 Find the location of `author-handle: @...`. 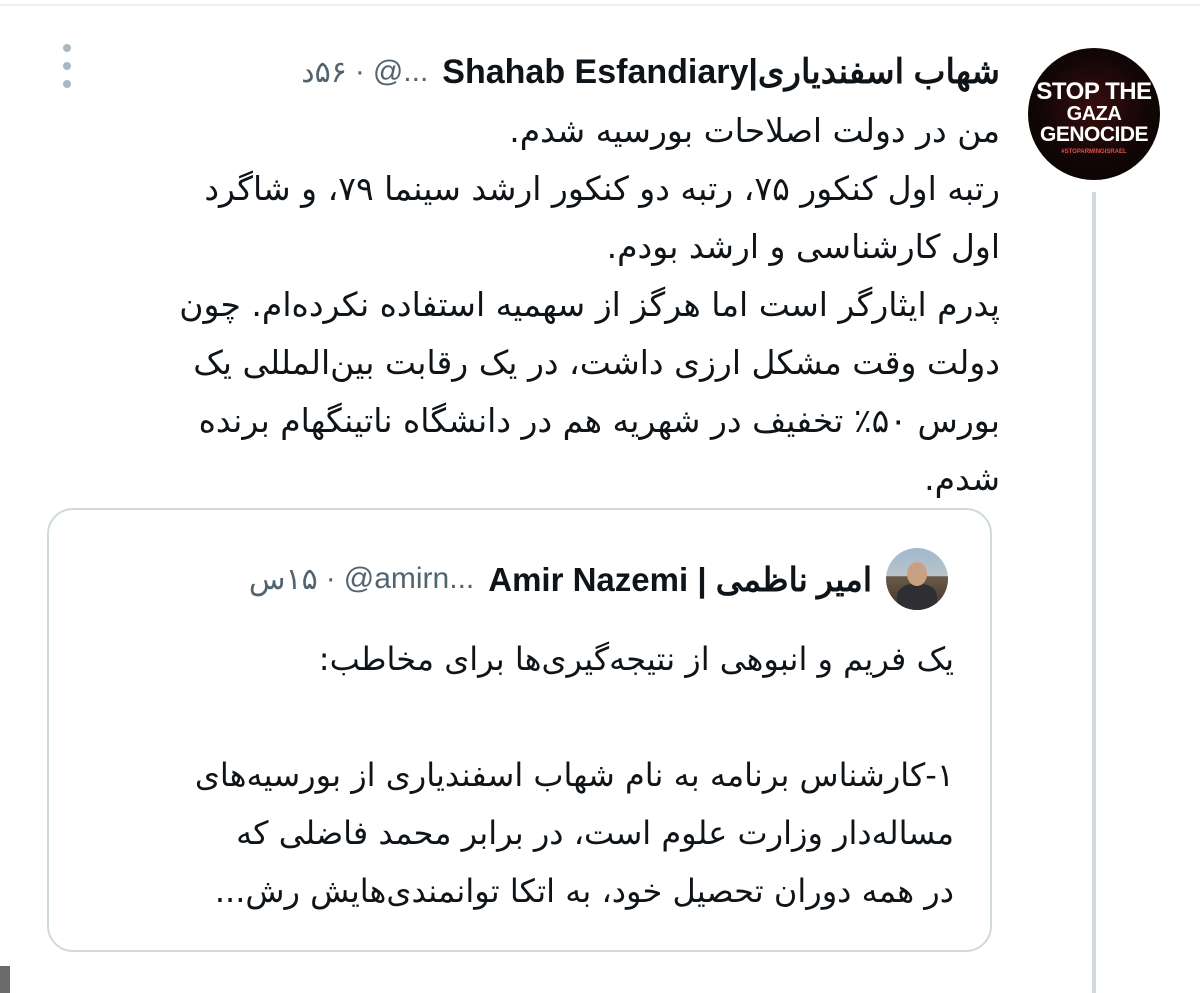

author-handle: @... is located at coordinates (400, 72).